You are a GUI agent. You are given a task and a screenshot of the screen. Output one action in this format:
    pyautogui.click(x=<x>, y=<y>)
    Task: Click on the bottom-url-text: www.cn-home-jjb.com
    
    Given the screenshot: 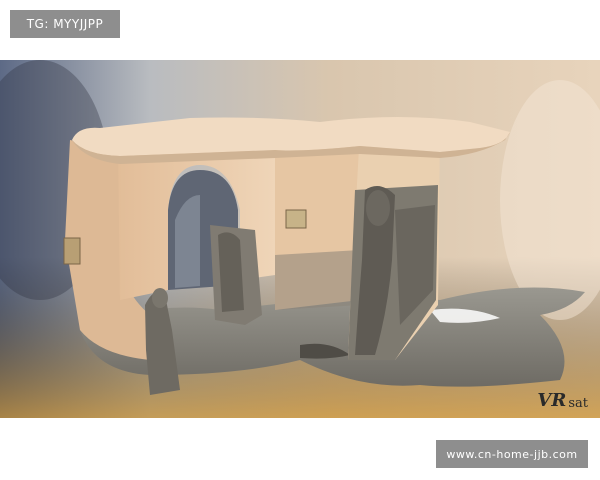 What is the action you would take?
    pyautogui.click(x=512, y=454)
    